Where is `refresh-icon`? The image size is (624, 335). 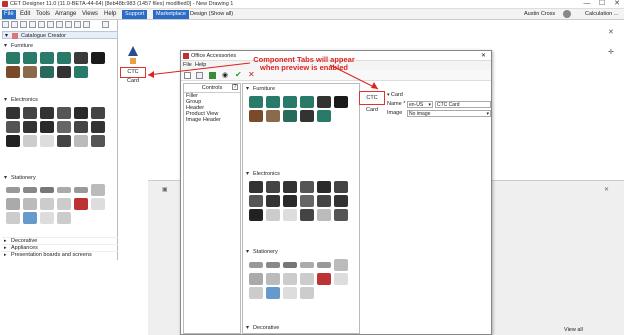
refresh-icon is located at coordinates (41, 24).